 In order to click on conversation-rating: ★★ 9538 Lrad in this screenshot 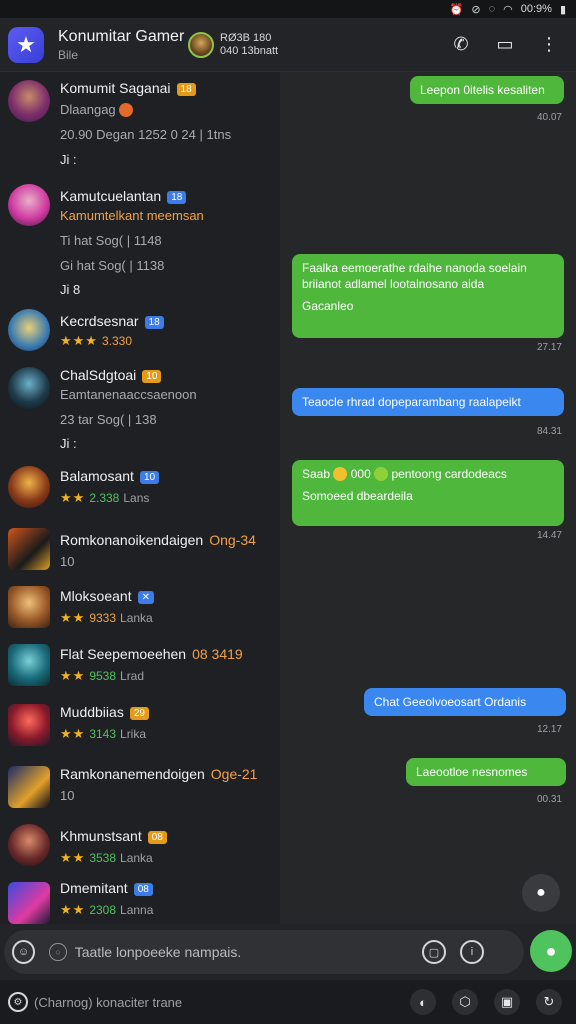, I will do `click(102, 675)`.